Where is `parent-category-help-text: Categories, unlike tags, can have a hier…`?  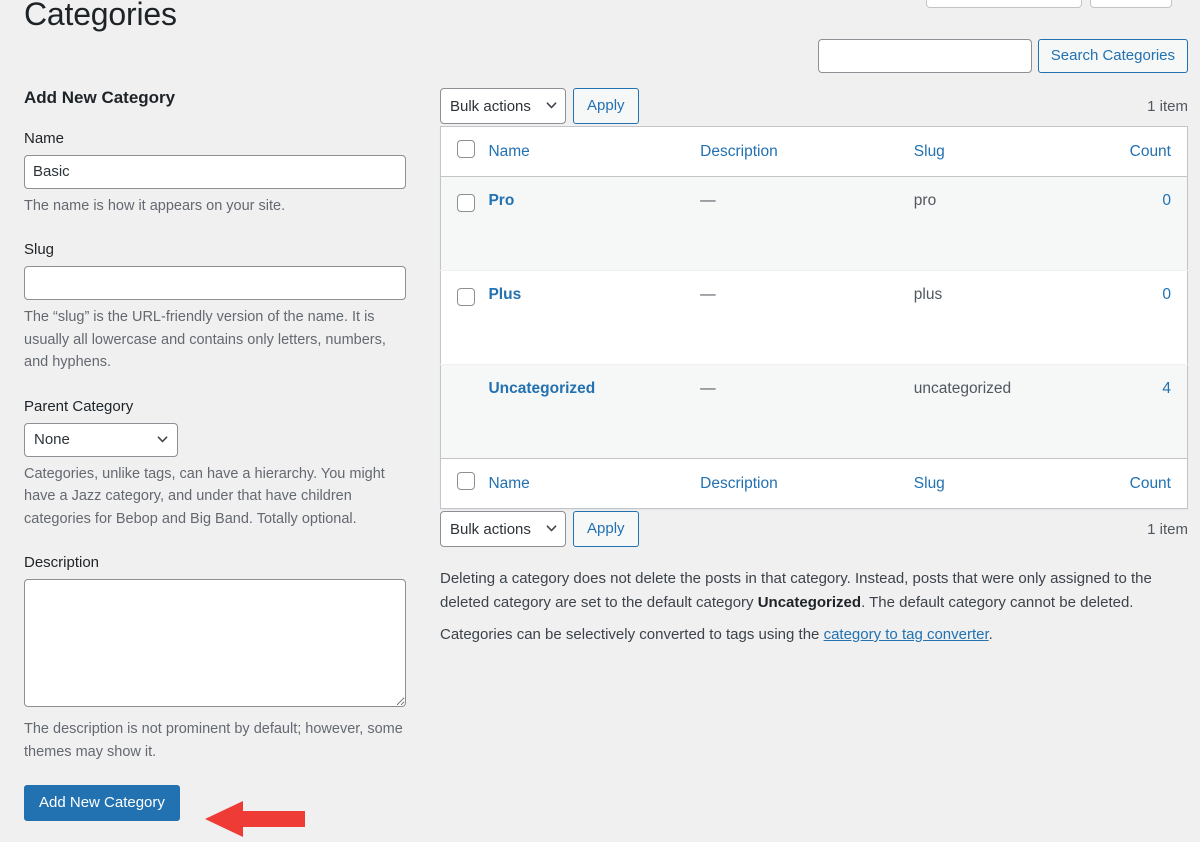
parent-category-help-text: Categories, unlike tags, can have a hier… is located at coordinates (204, 496).